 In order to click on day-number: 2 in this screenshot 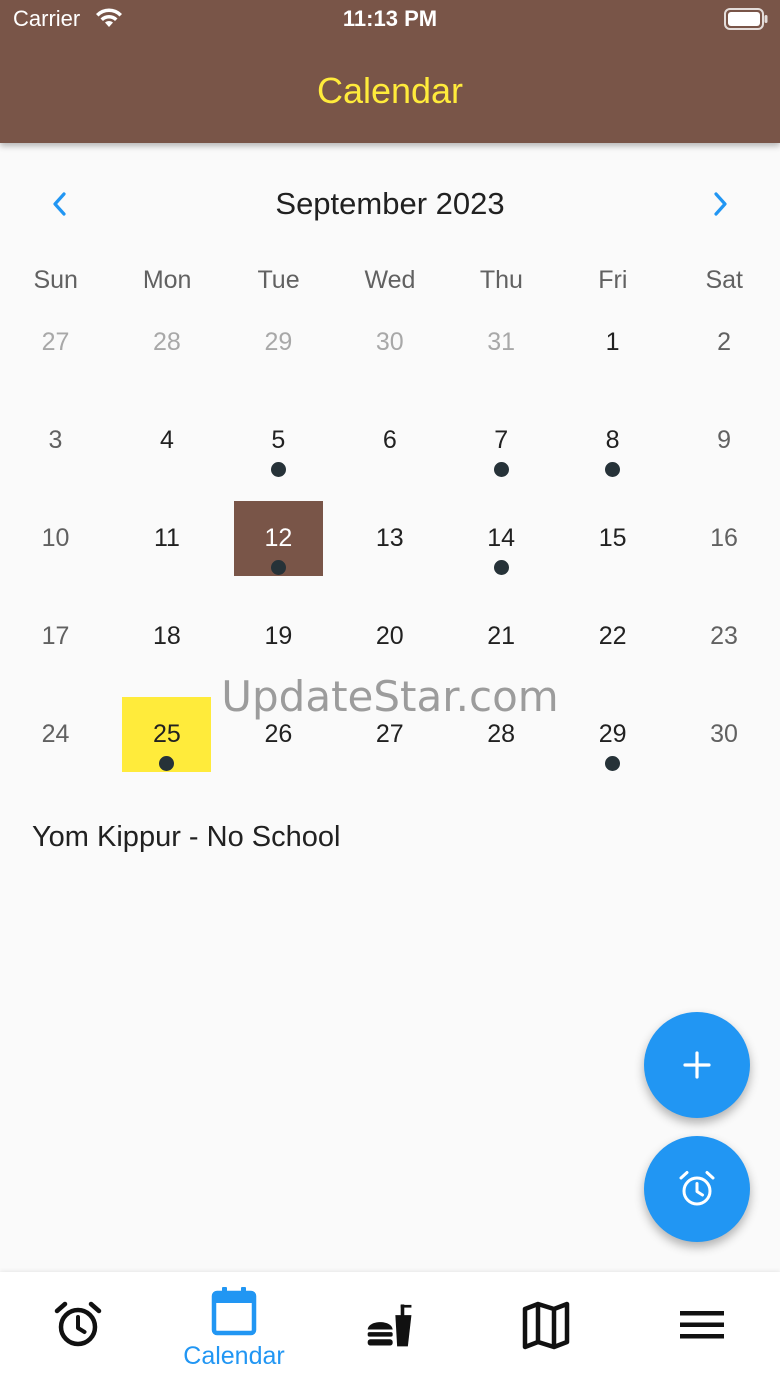, I will do `click(724, 342)`.